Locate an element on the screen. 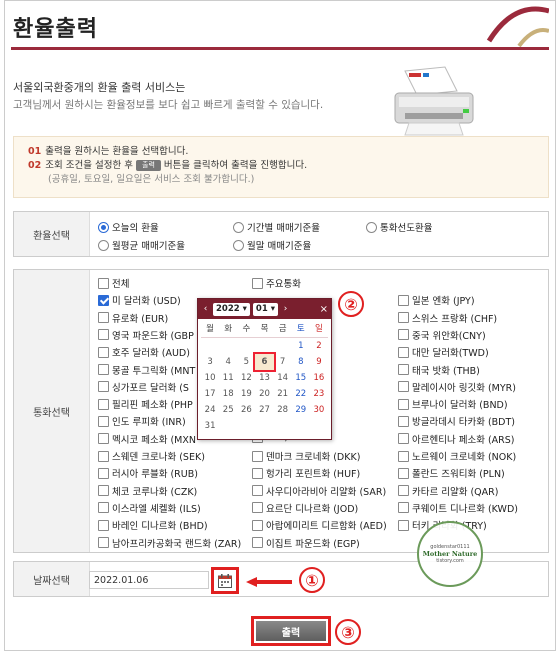 Image resolution: width=560 pixels, height=655 pixels. year-select: 2022 ▾ is located at coordinates (231, 309).